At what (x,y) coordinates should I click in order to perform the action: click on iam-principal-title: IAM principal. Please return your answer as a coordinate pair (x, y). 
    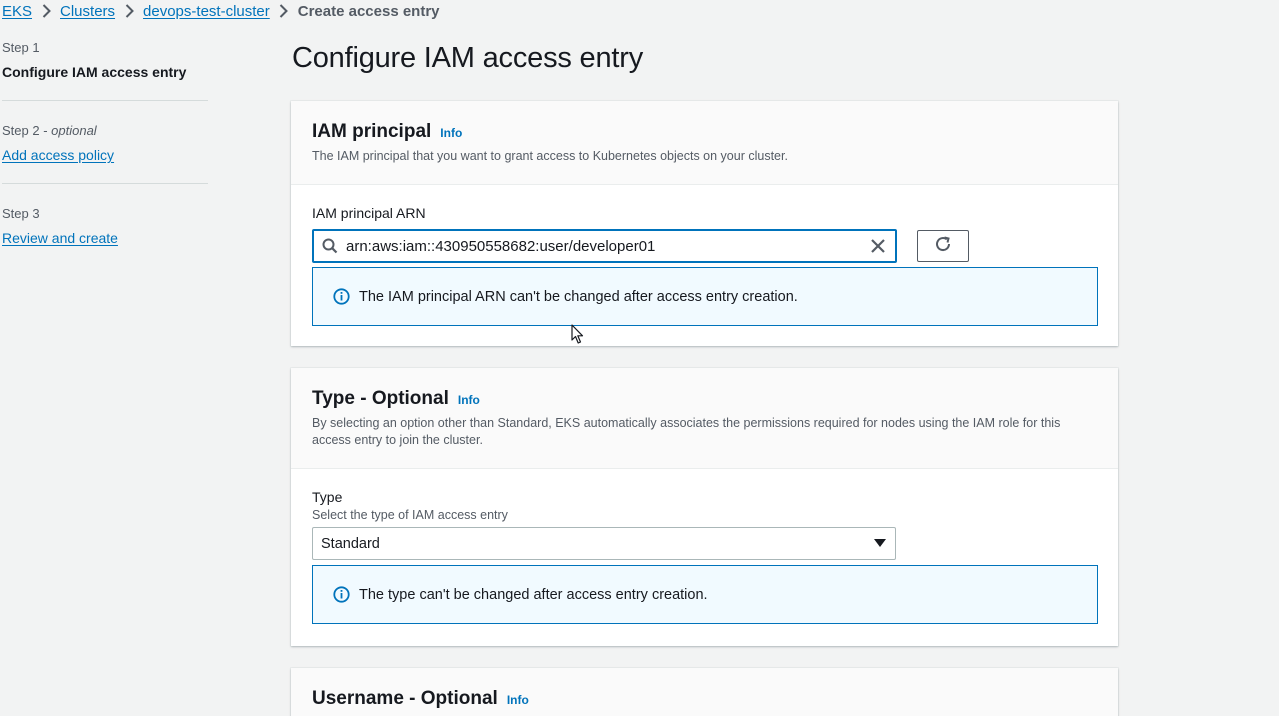
    Looking at the image, I should click on (372, 131).